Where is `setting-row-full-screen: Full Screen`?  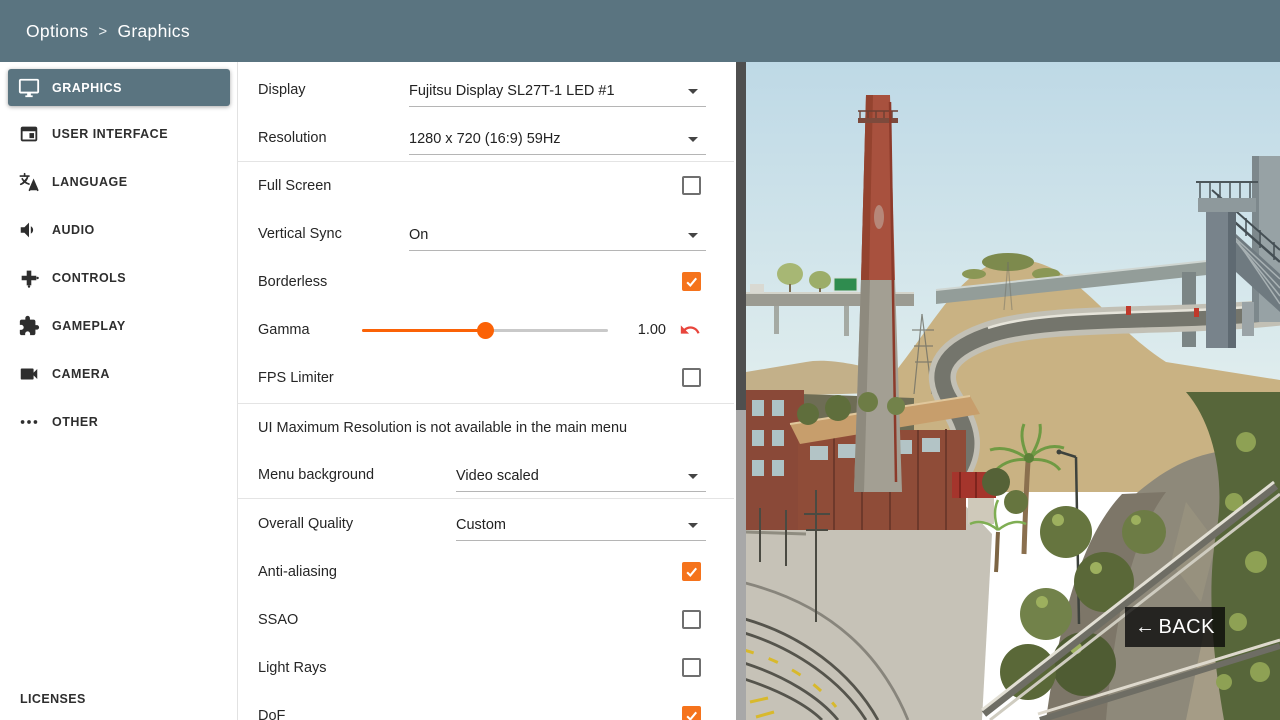 setting-row-full-screen: Full Screen is located at coordinates (486, 186).